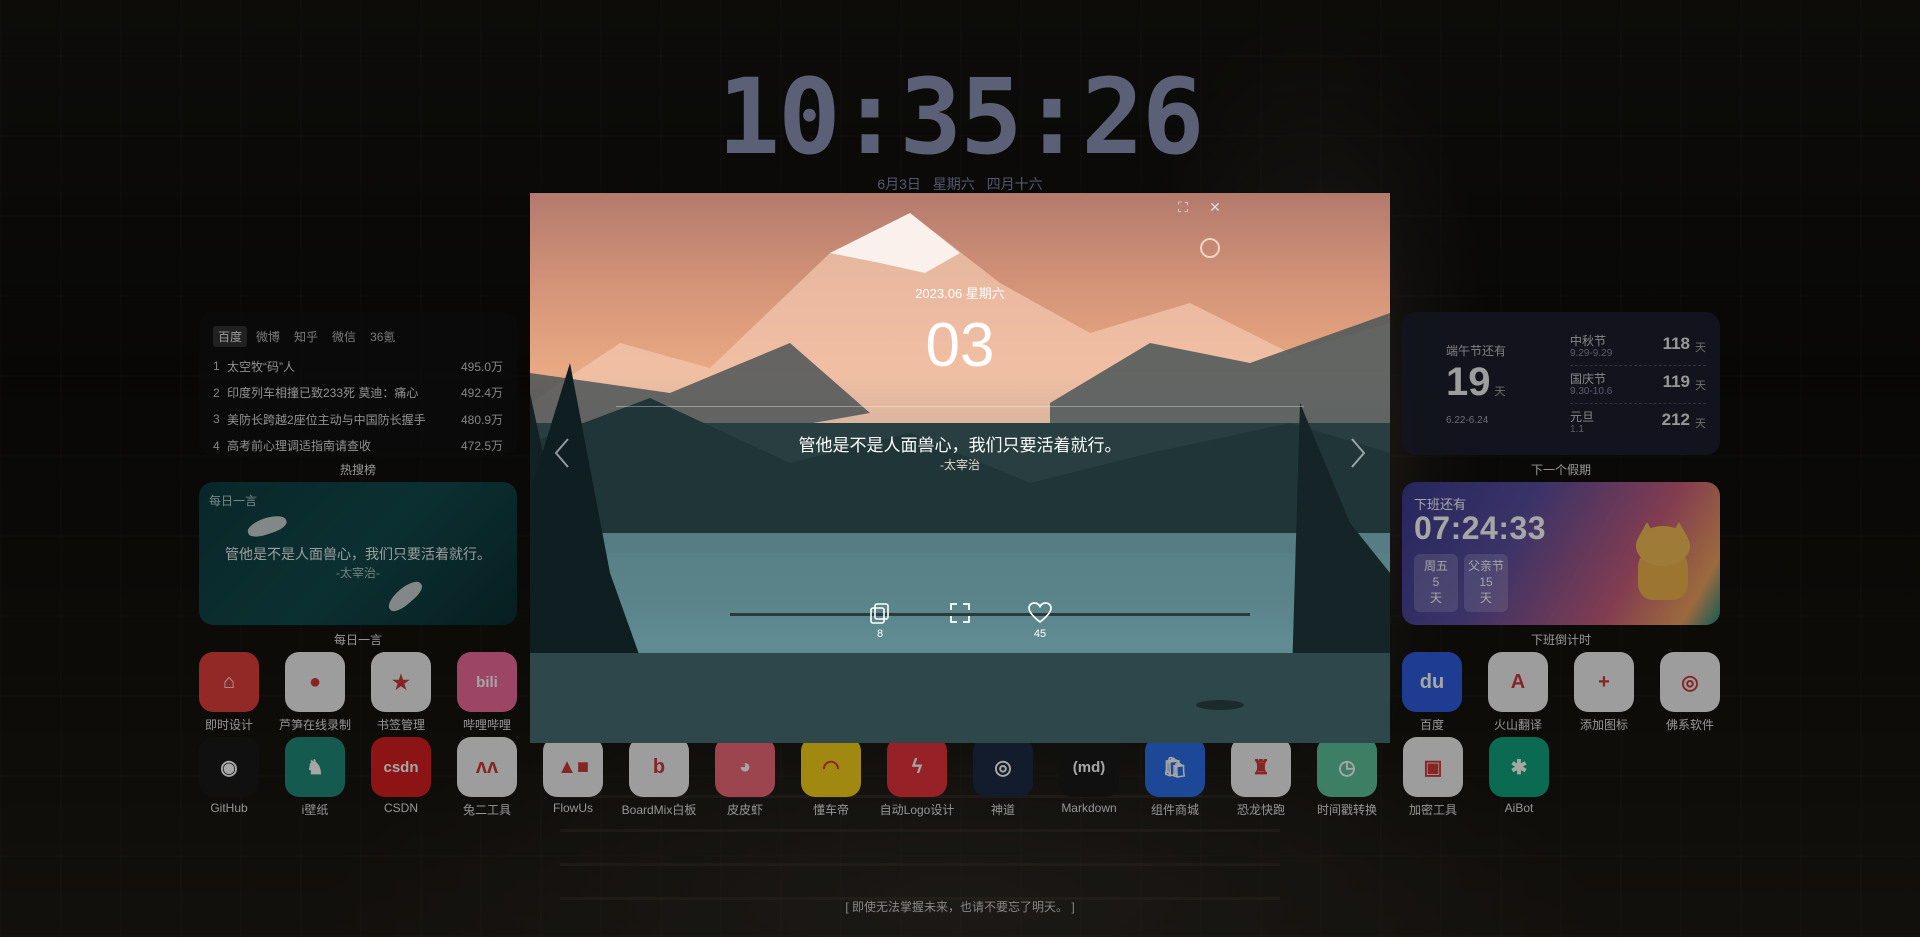 This screenshot has height=937, width=1920. I want to click on like-count: 45, so click(1040, 634).